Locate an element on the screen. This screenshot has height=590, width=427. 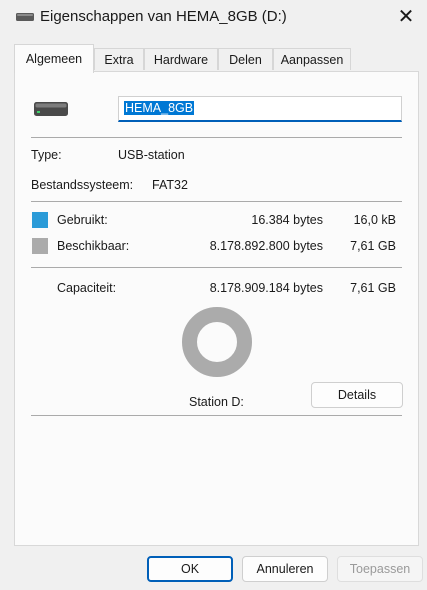
free-label: Beschikbaar: is located at coordinates (93, 246).